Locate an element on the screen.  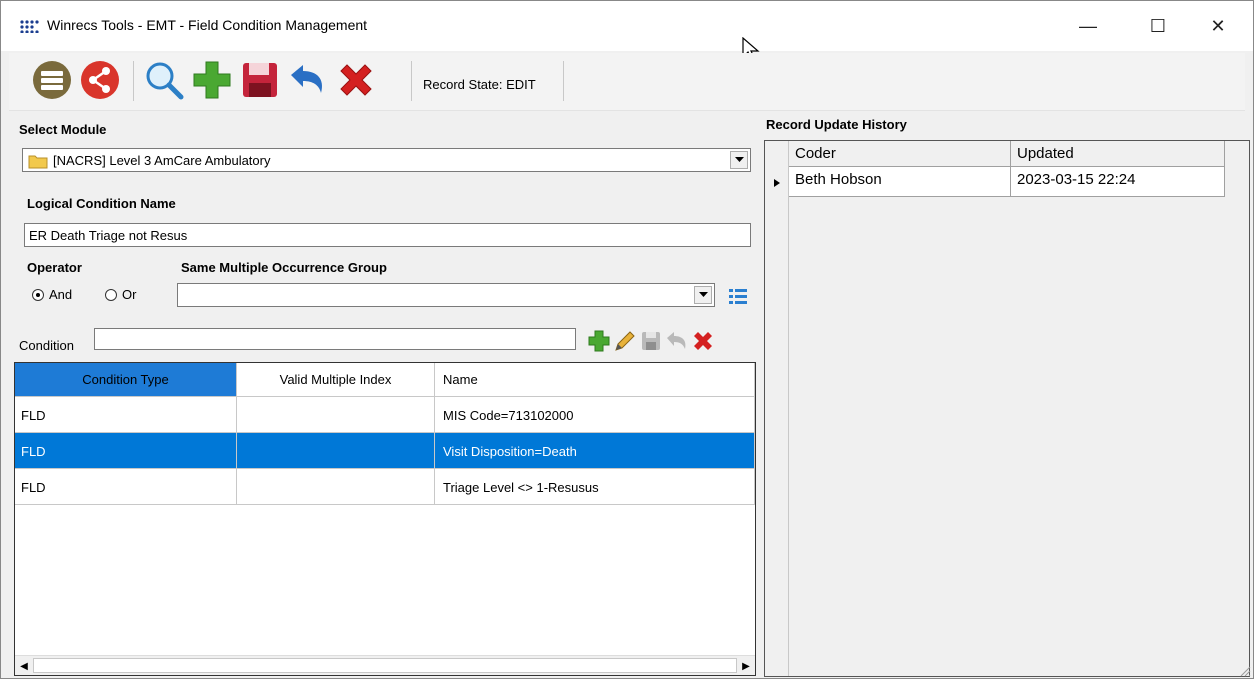
condition-label: Condition is located at coordinates (46, 345).